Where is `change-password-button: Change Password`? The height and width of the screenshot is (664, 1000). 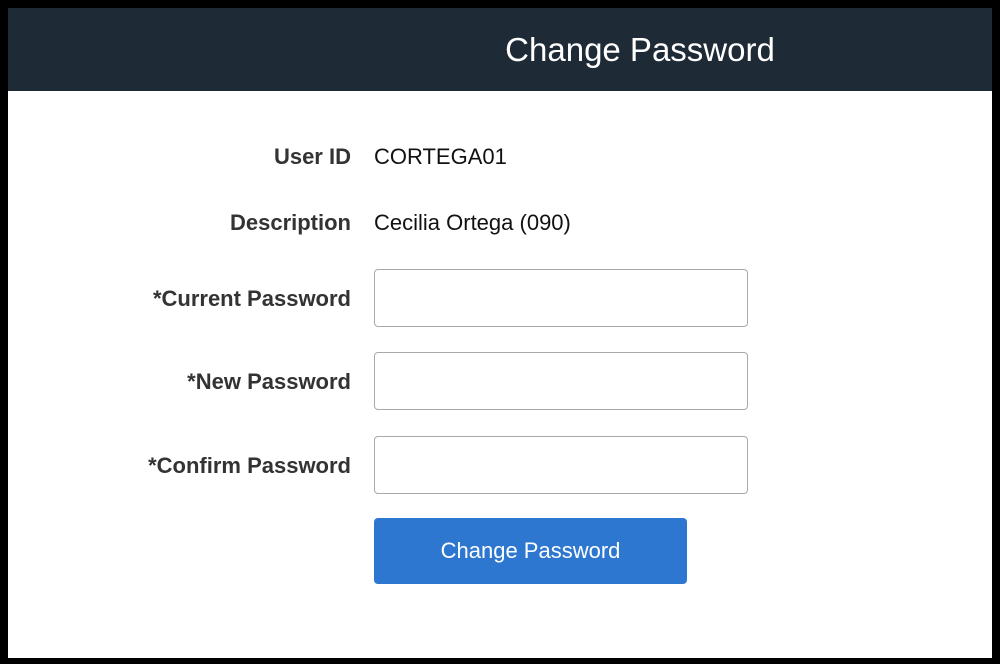 change-password-button: Change Password is located at coordinates (530, 551).